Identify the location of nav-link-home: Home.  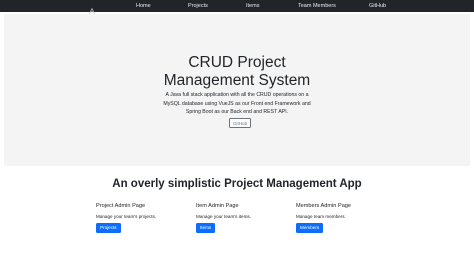
(143, 6).